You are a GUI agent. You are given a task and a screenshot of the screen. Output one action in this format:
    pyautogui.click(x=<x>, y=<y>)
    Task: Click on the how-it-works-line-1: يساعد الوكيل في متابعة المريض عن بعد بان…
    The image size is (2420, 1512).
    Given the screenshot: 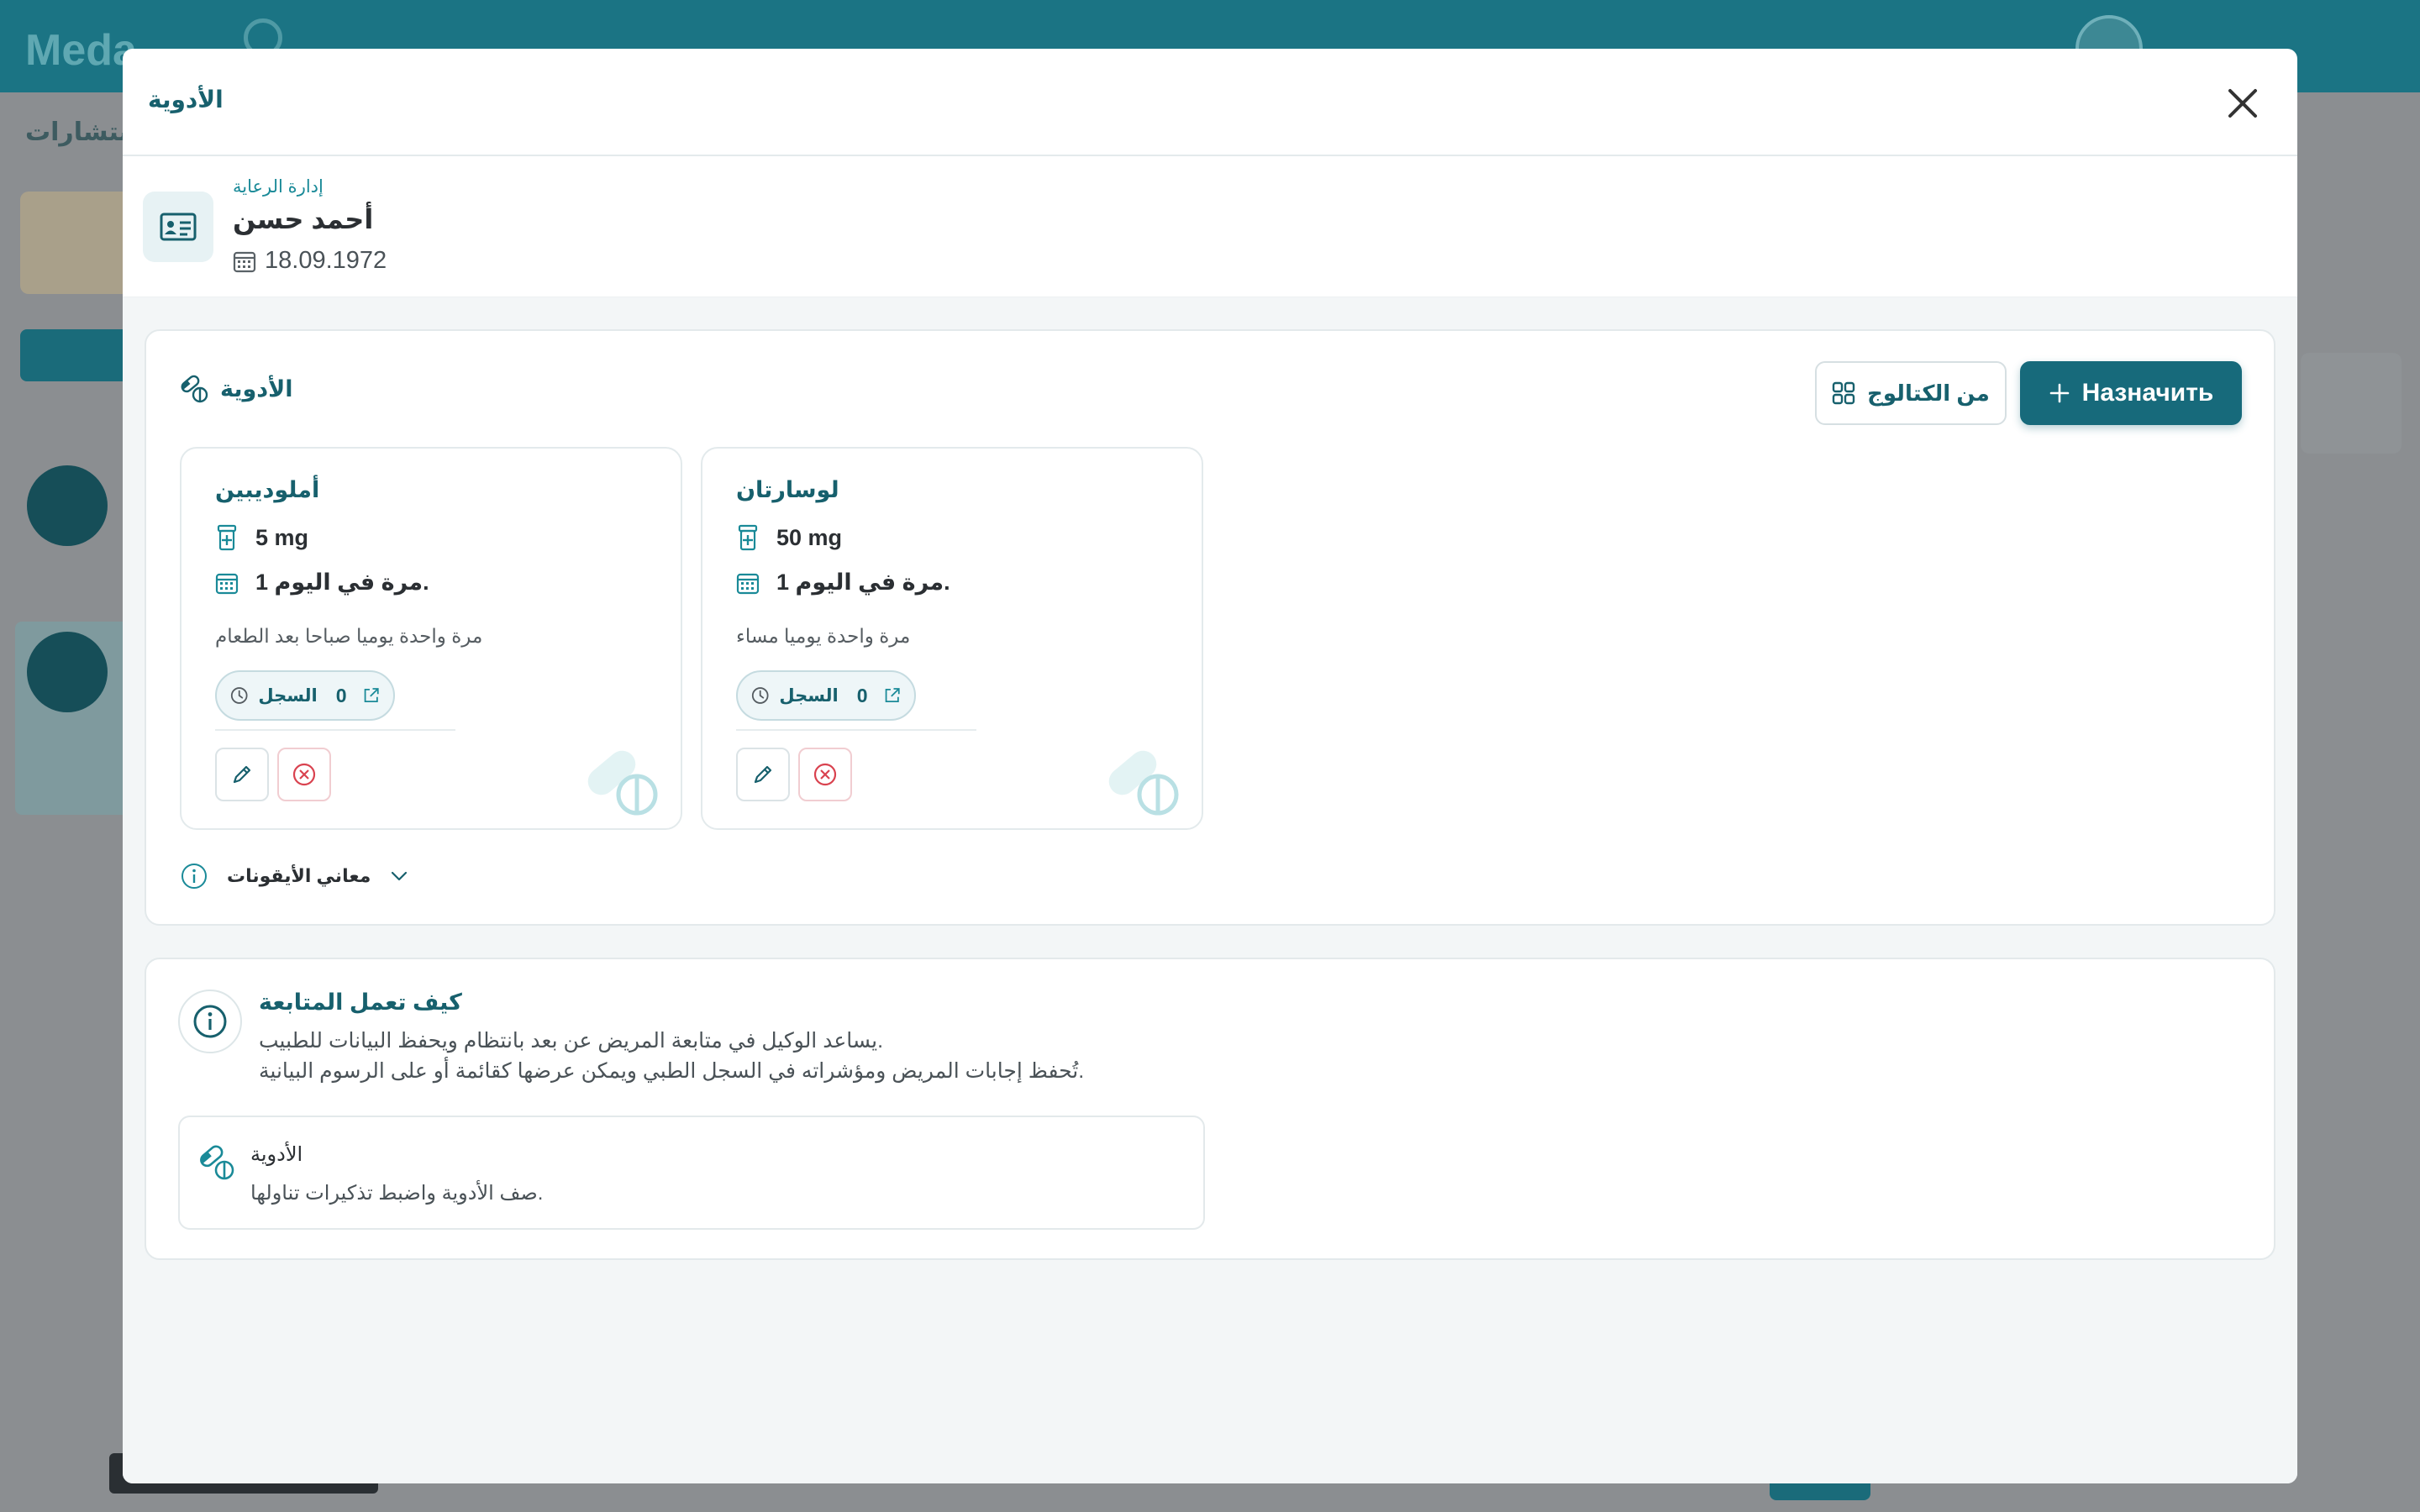 What is the action you would take?
    pyautogui.click(x=571, y=1041)
    